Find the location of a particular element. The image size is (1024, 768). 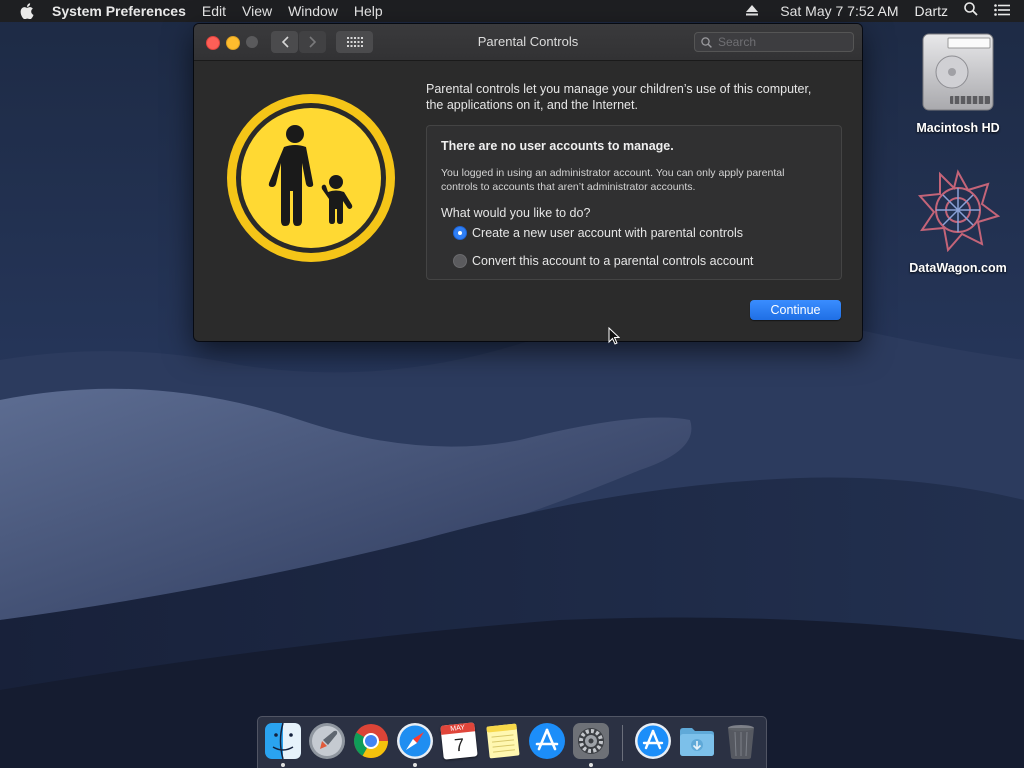

parental-controls-badge-icon is located at coordinates (311, 178).